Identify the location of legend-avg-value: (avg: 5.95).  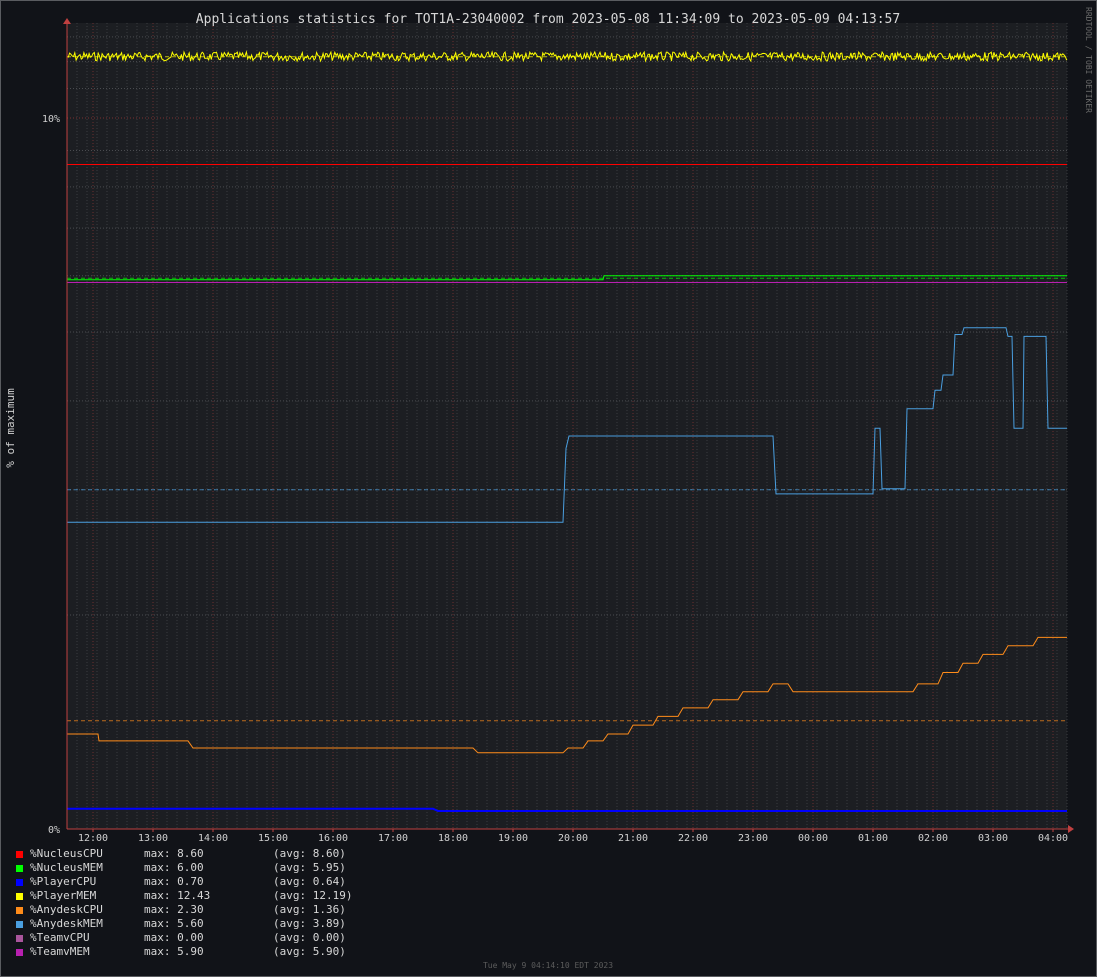
(309, 867).